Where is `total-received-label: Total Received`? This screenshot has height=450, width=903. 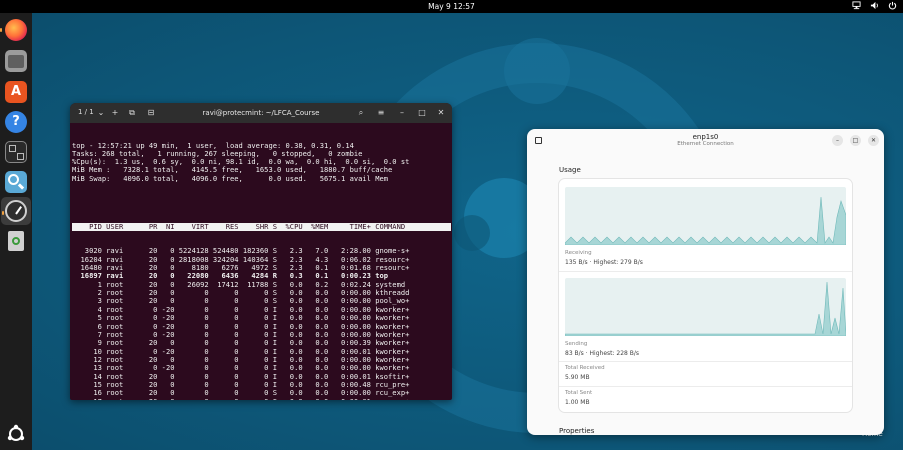 total-received-label: Total Received is located at coordinates (585, 368).